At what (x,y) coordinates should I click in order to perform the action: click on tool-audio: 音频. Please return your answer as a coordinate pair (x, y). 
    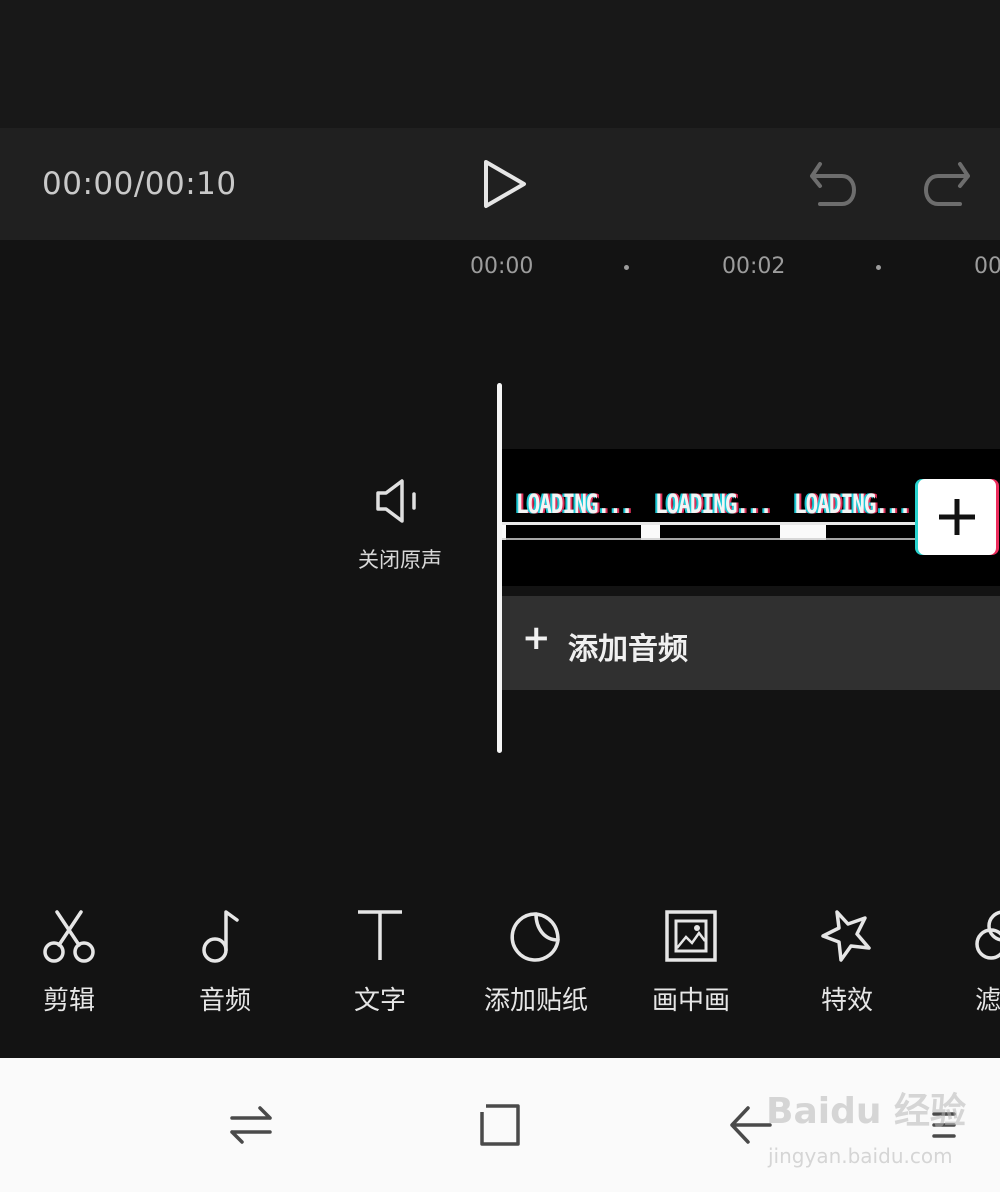
    Looking at the image, I should click on (225, 961).